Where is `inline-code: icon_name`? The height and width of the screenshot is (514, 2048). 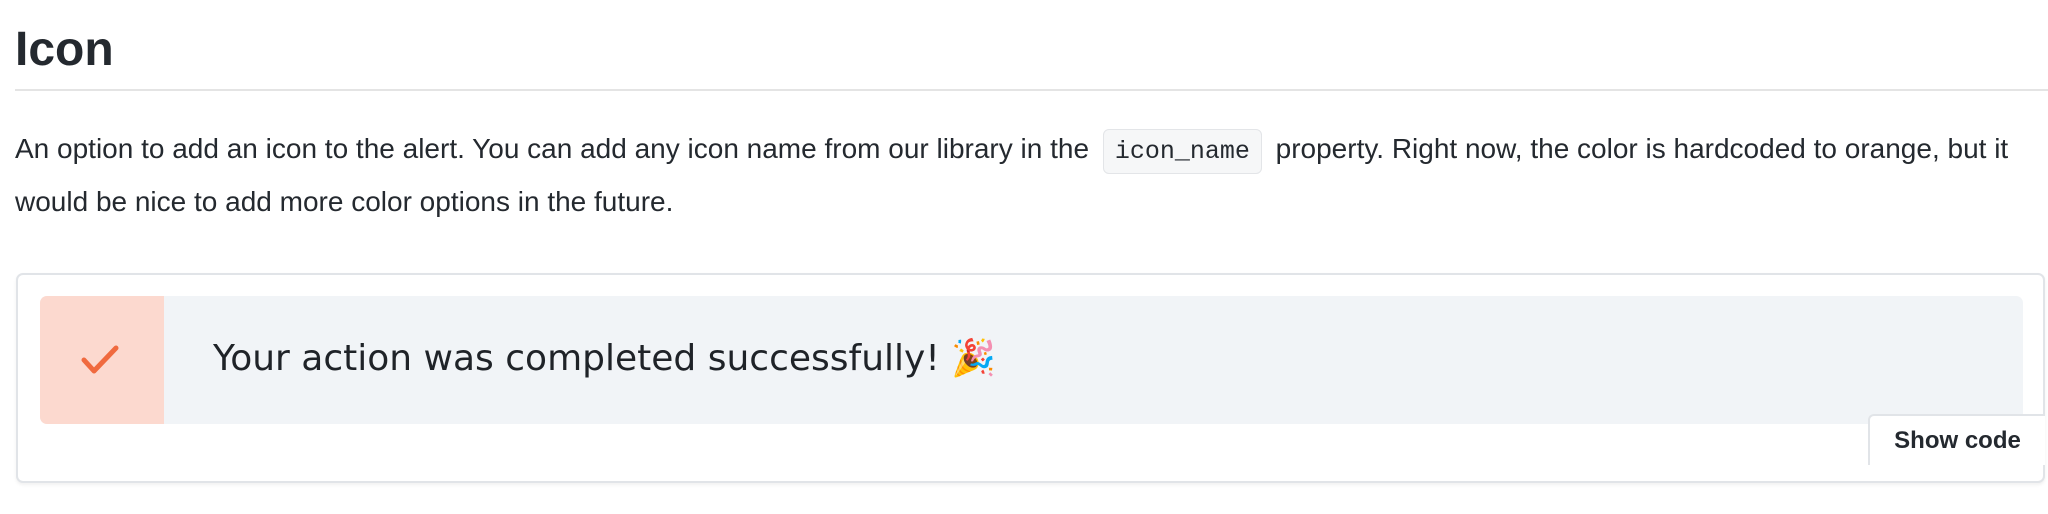
inline-code: icon_name is located at coordinates (1182, 151).